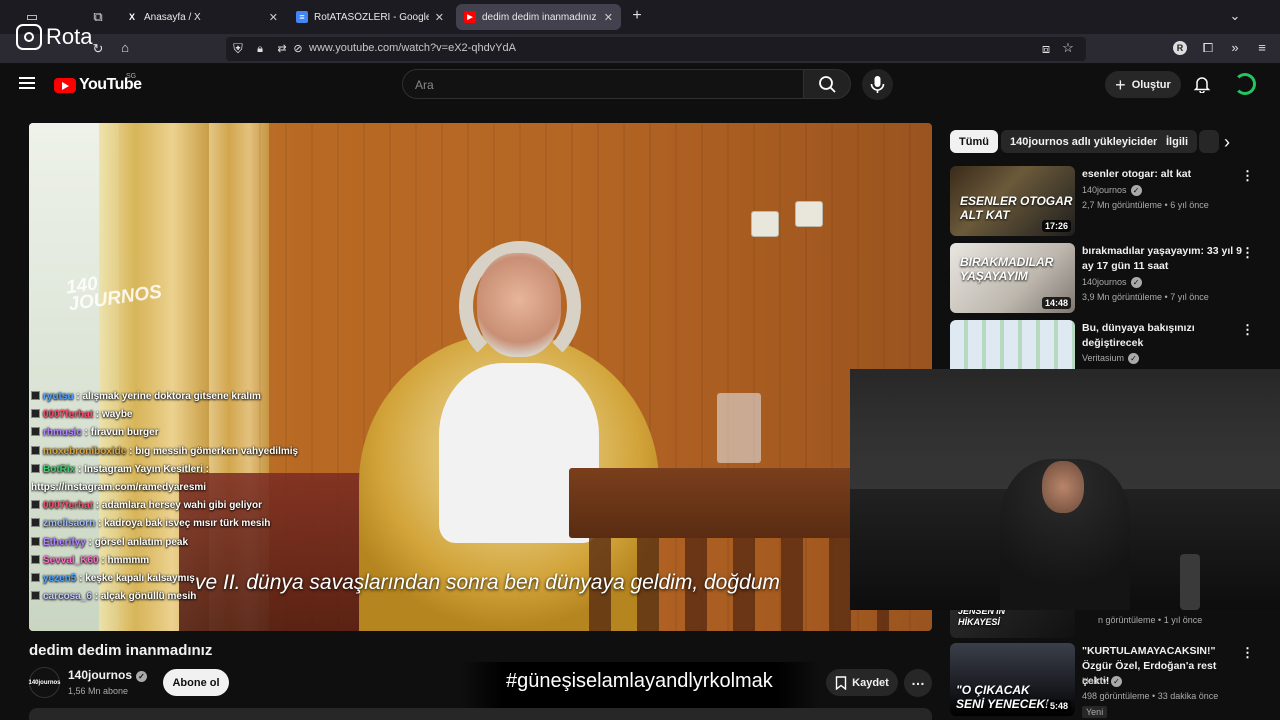  What do you see at coordinates (98, 17) in the screenshot?
I see `tab-overview-icon: ⧉` at bounding box center [98, 17].